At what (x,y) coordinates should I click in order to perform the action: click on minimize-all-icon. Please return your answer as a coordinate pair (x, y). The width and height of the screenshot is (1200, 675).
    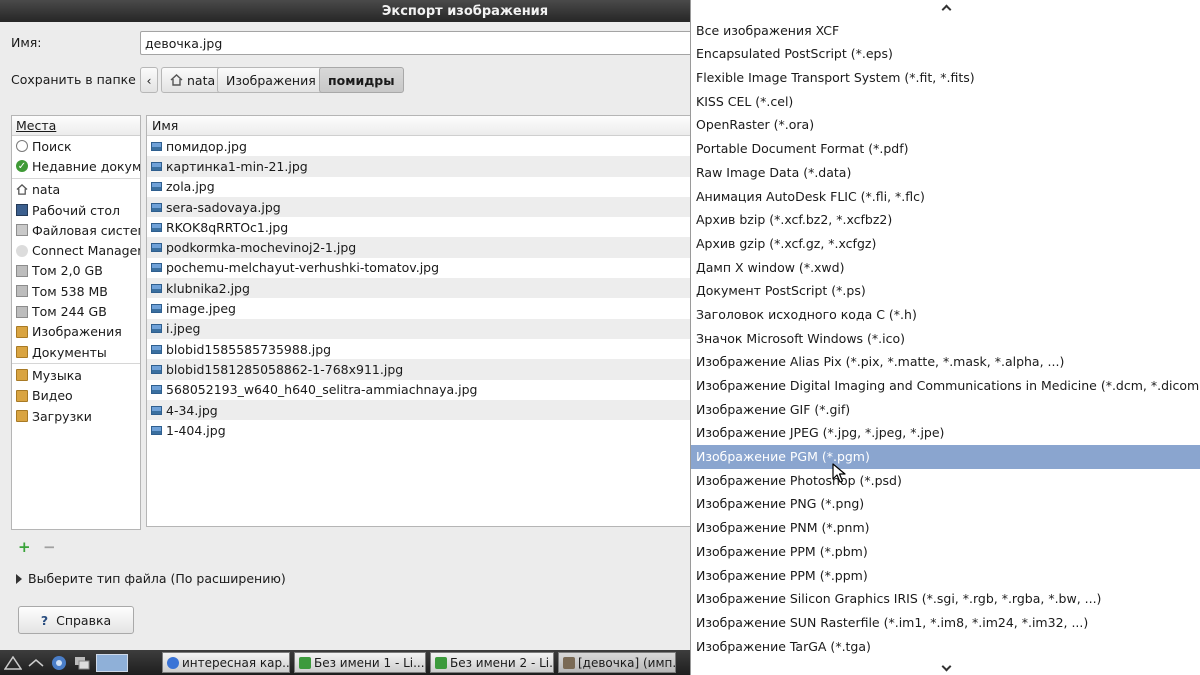
    Looking at the image, I should click on (36, 663).